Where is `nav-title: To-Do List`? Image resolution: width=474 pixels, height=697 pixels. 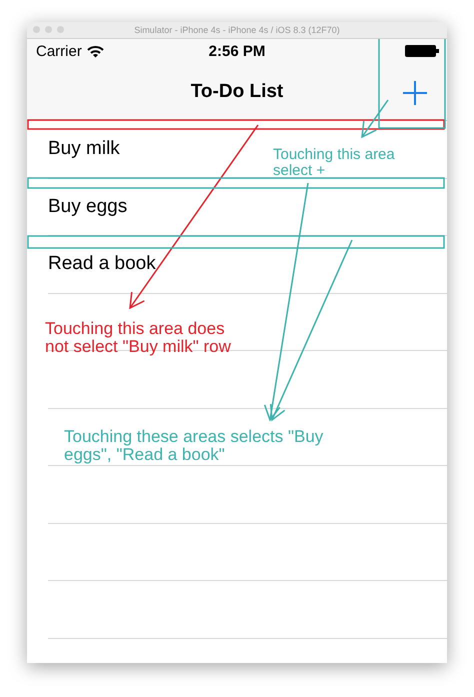
nav-title: To-Do List is located at coordinates (237, 91).